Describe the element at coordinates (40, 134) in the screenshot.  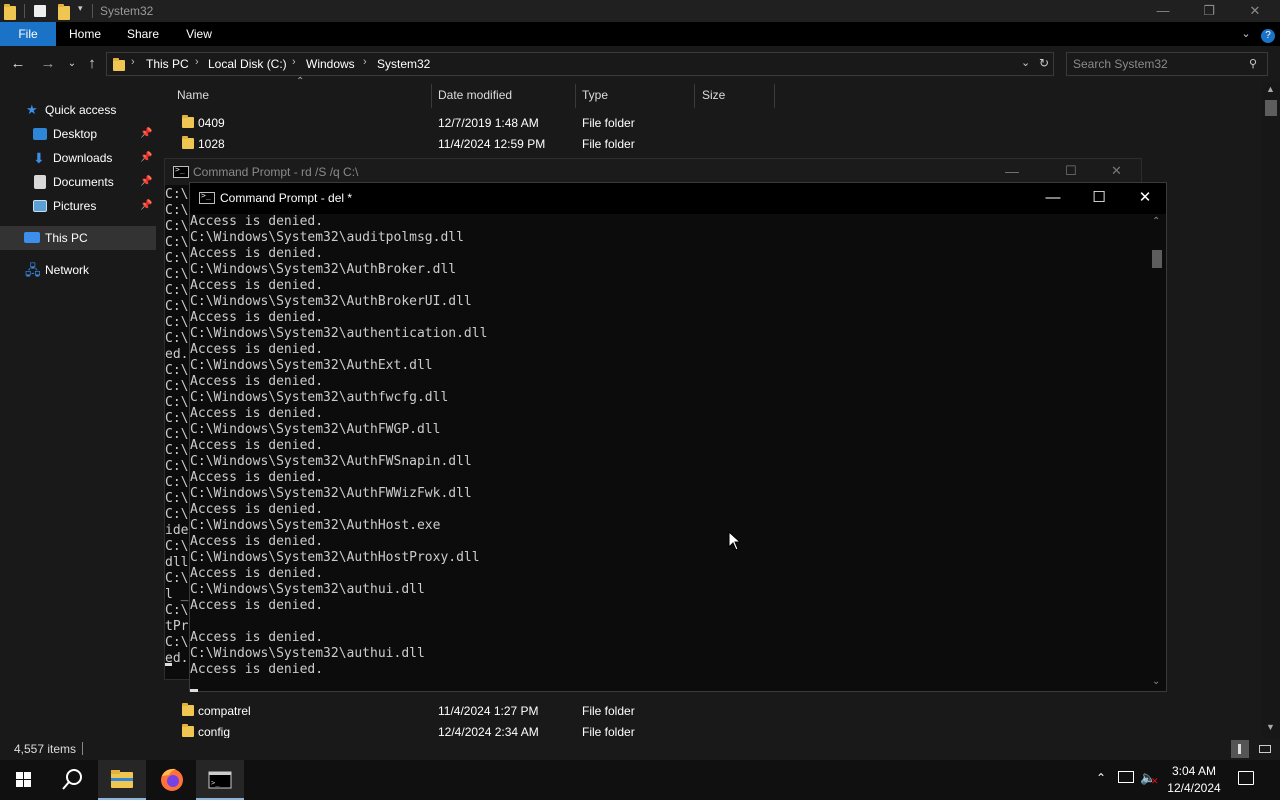
I see `desktop-icon` at that location.